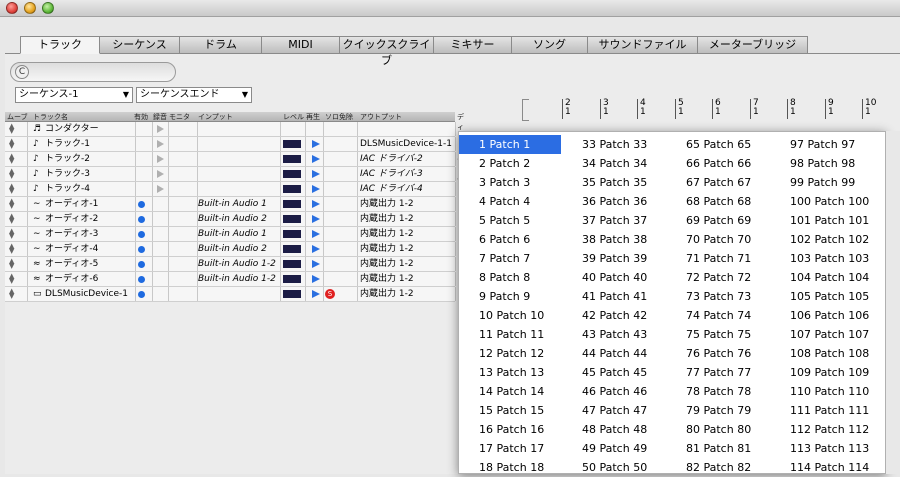 The image size is (900, 477). Describe the element at coordinates (831, 144) in the screenshot. I see `patch-menu-item: 97 Patch 97` at that location.